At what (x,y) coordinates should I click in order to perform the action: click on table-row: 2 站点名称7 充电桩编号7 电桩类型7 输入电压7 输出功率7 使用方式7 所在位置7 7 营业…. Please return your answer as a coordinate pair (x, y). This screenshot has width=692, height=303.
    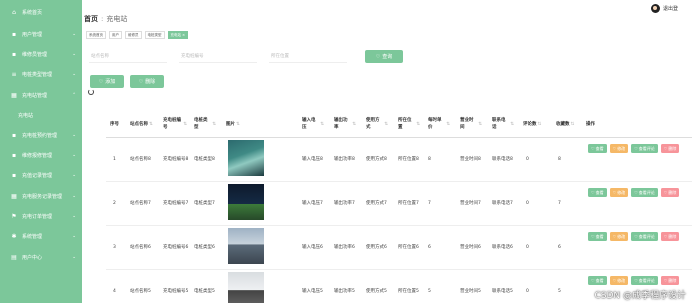
    Looking at the image, I should click on (399, 204).